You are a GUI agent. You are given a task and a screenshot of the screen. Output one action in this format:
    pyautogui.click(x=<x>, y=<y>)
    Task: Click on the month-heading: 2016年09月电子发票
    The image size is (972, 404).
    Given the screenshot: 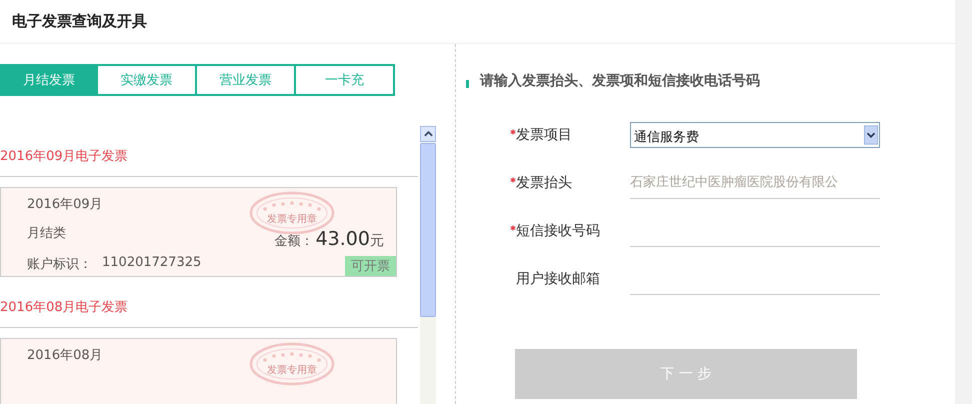 What is the action you would take?
    pyautogui.click(x=209, y=156)
    